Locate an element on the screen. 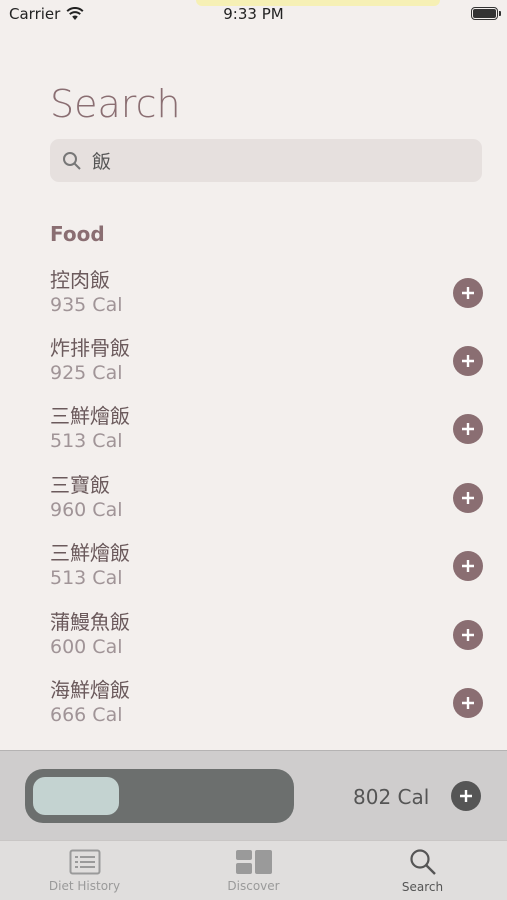 The image size is (507, 900). list-item: 炸排骨飯 925 Cal is located at coordinates (253, 362).